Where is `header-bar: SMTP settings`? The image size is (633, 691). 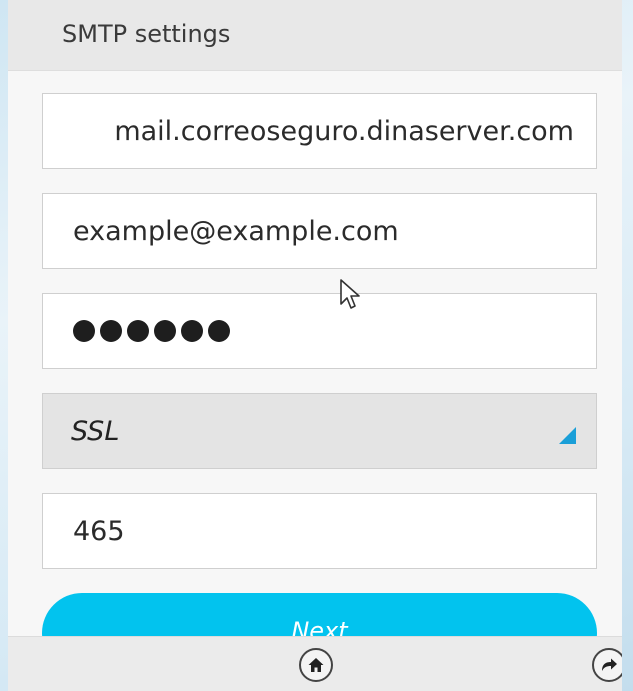
header-bar: SMTP settings is located at coordinates (315, 35).